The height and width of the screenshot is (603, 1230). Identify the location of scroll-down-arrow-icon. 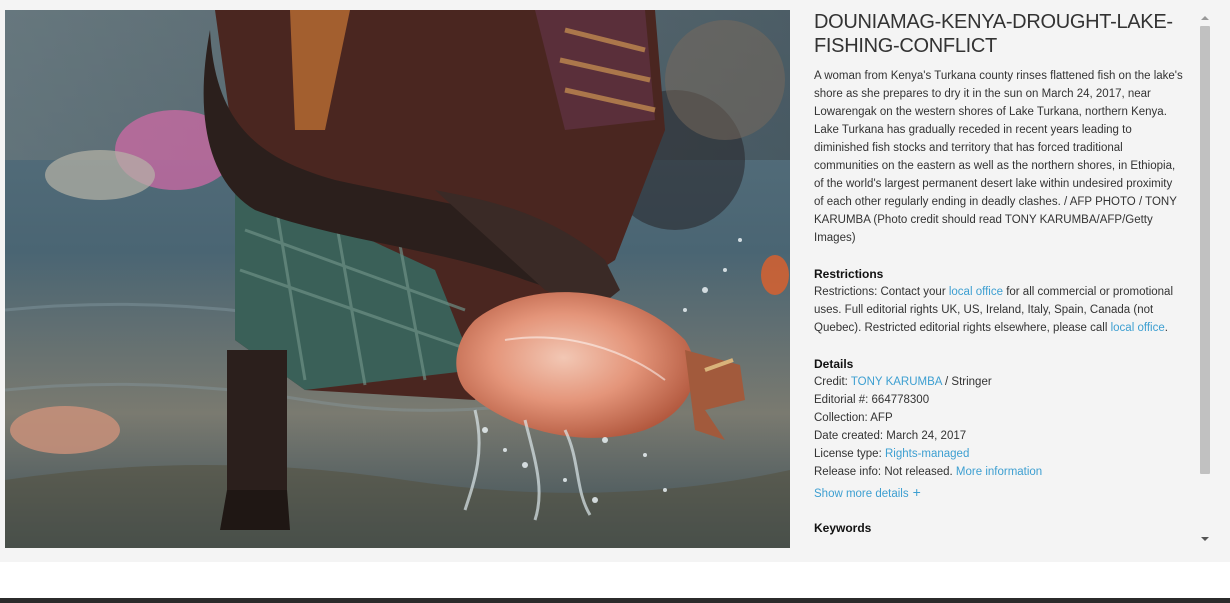
(1205, 539).